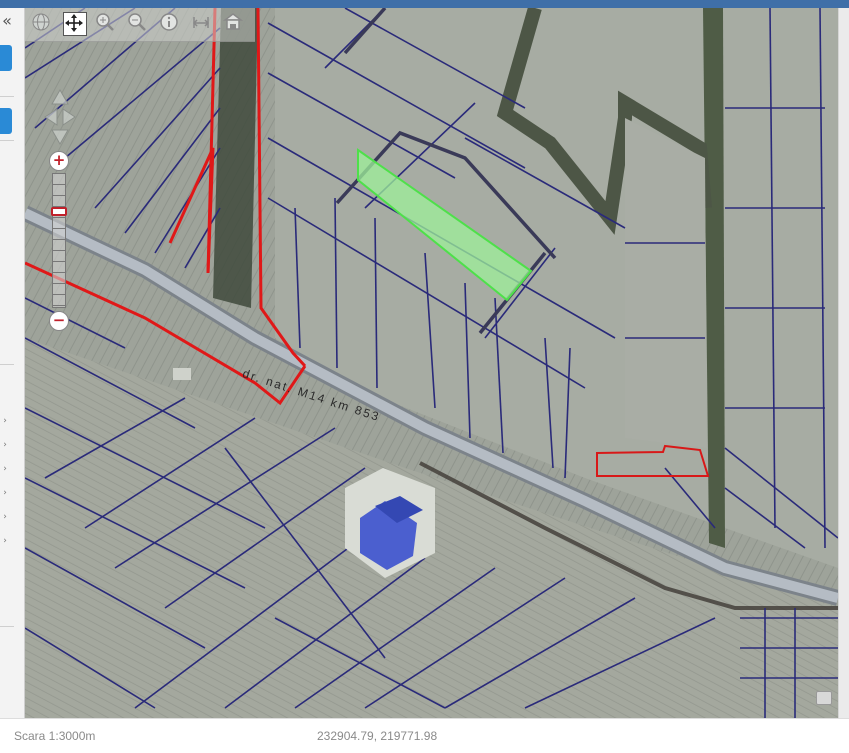 This screenshot has width=849, height=753. What do you see at coordinates (60, 118) in the screenshot?
I see `pan-control` at bounding box center [60, 118].